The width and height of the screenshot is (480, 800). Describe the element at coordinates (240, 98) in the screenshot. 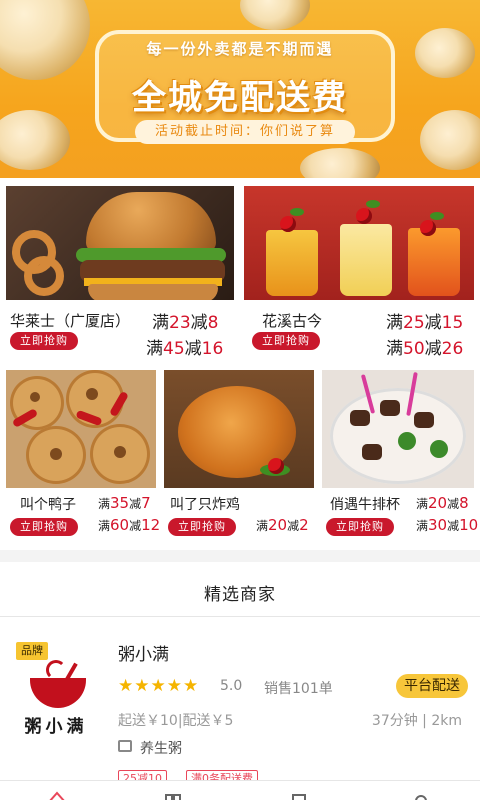

I see `banner-headline: 全城免配送费` at that location.